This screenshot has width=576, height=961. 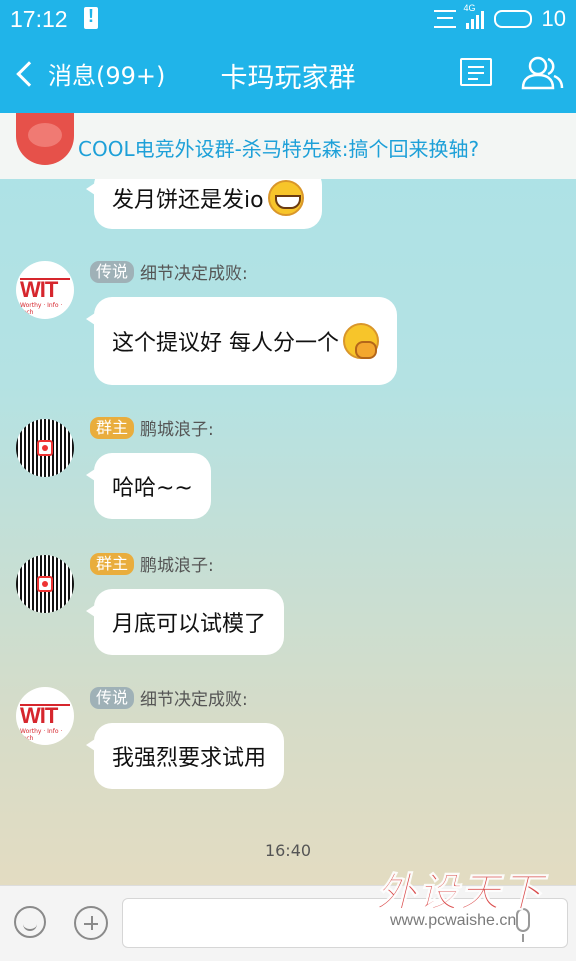 What do you see at coordinates (288, 75) in the screenshot?
I see `app-header: 消息(99+) 卡玛玩家群` at bounding box center [288, 75].